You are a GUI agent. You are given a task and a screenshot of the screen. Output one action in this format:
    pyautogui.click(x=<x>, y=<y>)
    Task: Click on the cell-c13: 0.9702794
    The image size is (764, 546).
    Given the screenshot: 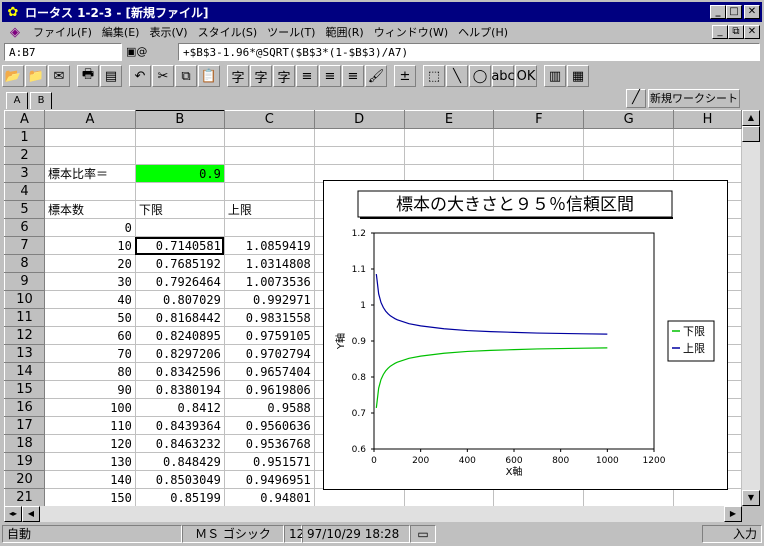 What is the action you would take?
    pyautogui.click(x=269, y=353)
    